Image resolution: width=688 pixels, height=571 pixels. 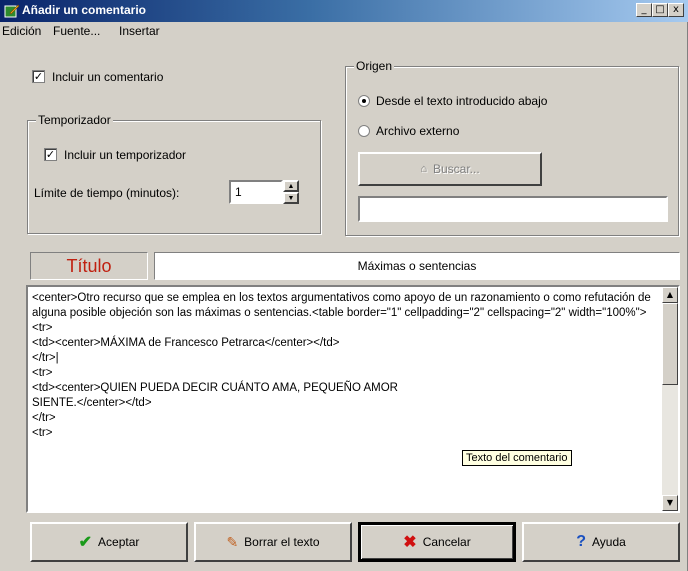 I want to click on clear-text-button: ✎ Borrar el texto, so click(x=273, y=542).